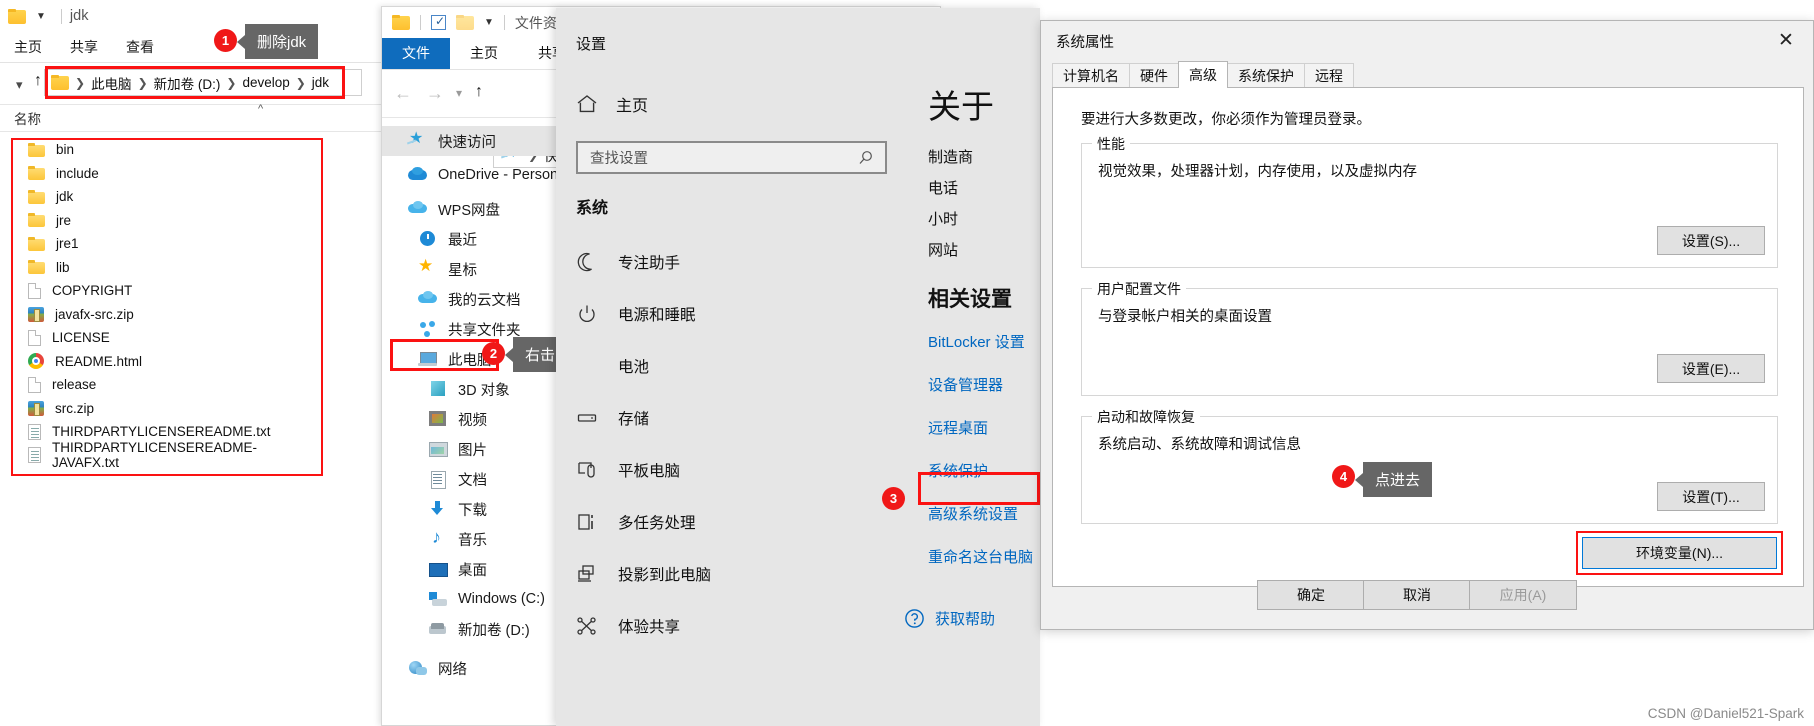 This screenshot has height=726, width=1814. Describe the element at coordinates (736, 626) in the screenshot. I see `settings-item-shared-experiences: 体验共享` at that location.